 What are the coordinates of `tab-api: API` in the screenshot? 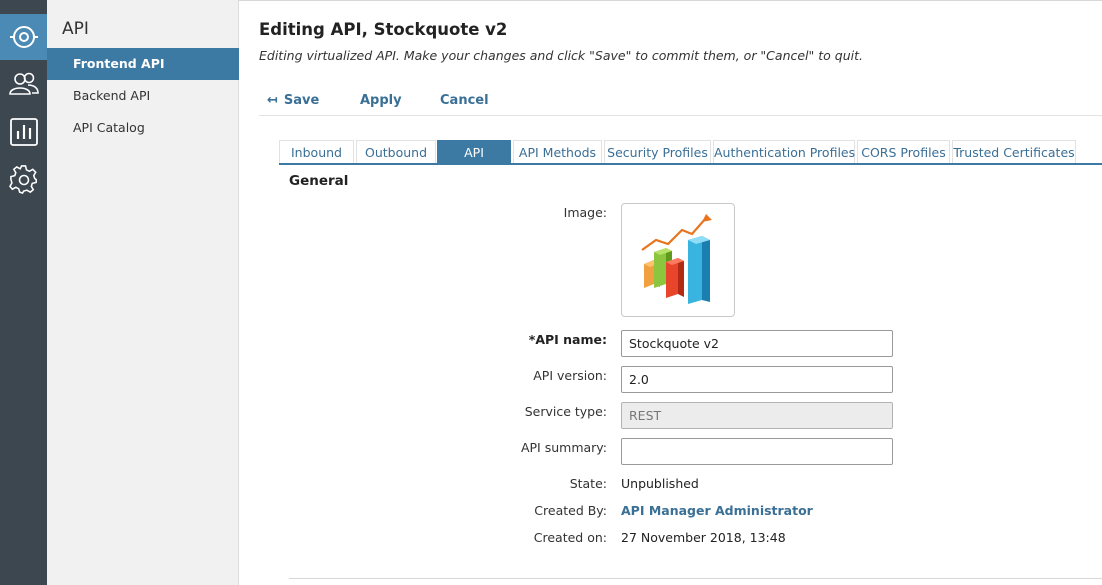 It's located at (474, 151).